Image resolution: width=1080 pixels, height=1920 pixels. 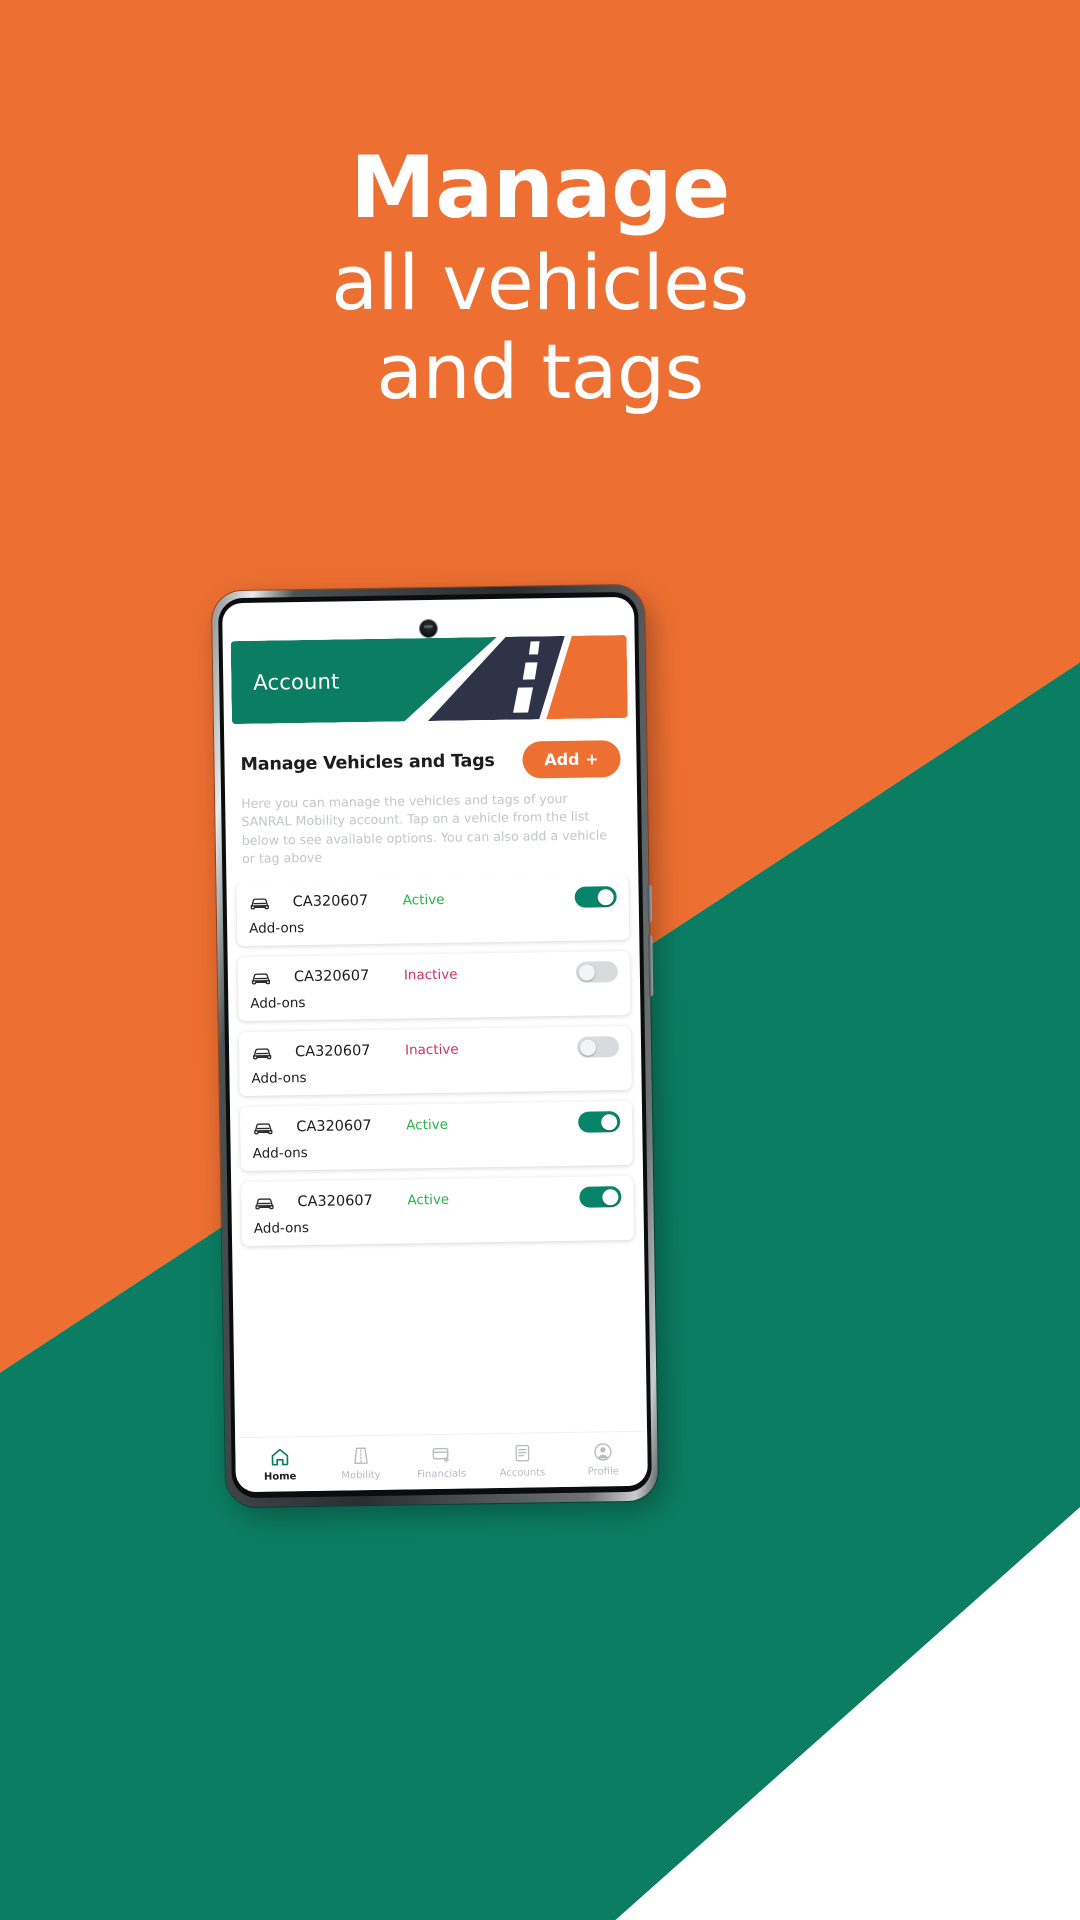 I want to click on app-header-title: Account, so click(x=296, y=681).